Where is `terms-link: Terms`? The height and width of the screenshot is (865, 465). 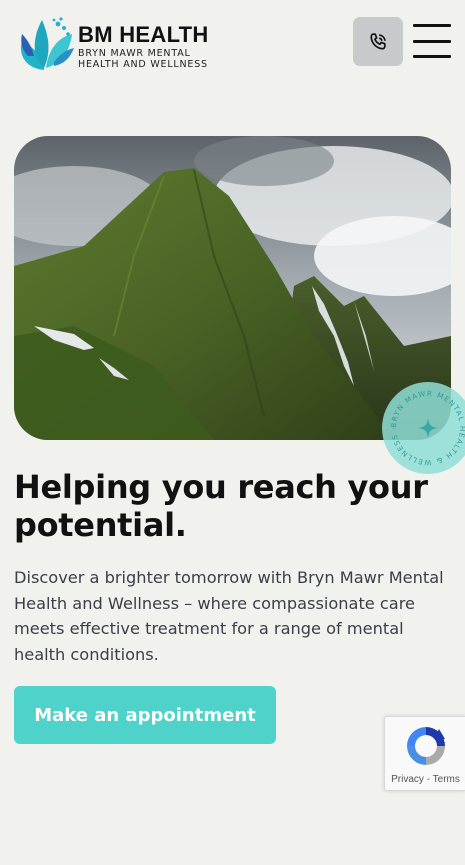 terms-link: Terms is located at coordinates (446, 779).